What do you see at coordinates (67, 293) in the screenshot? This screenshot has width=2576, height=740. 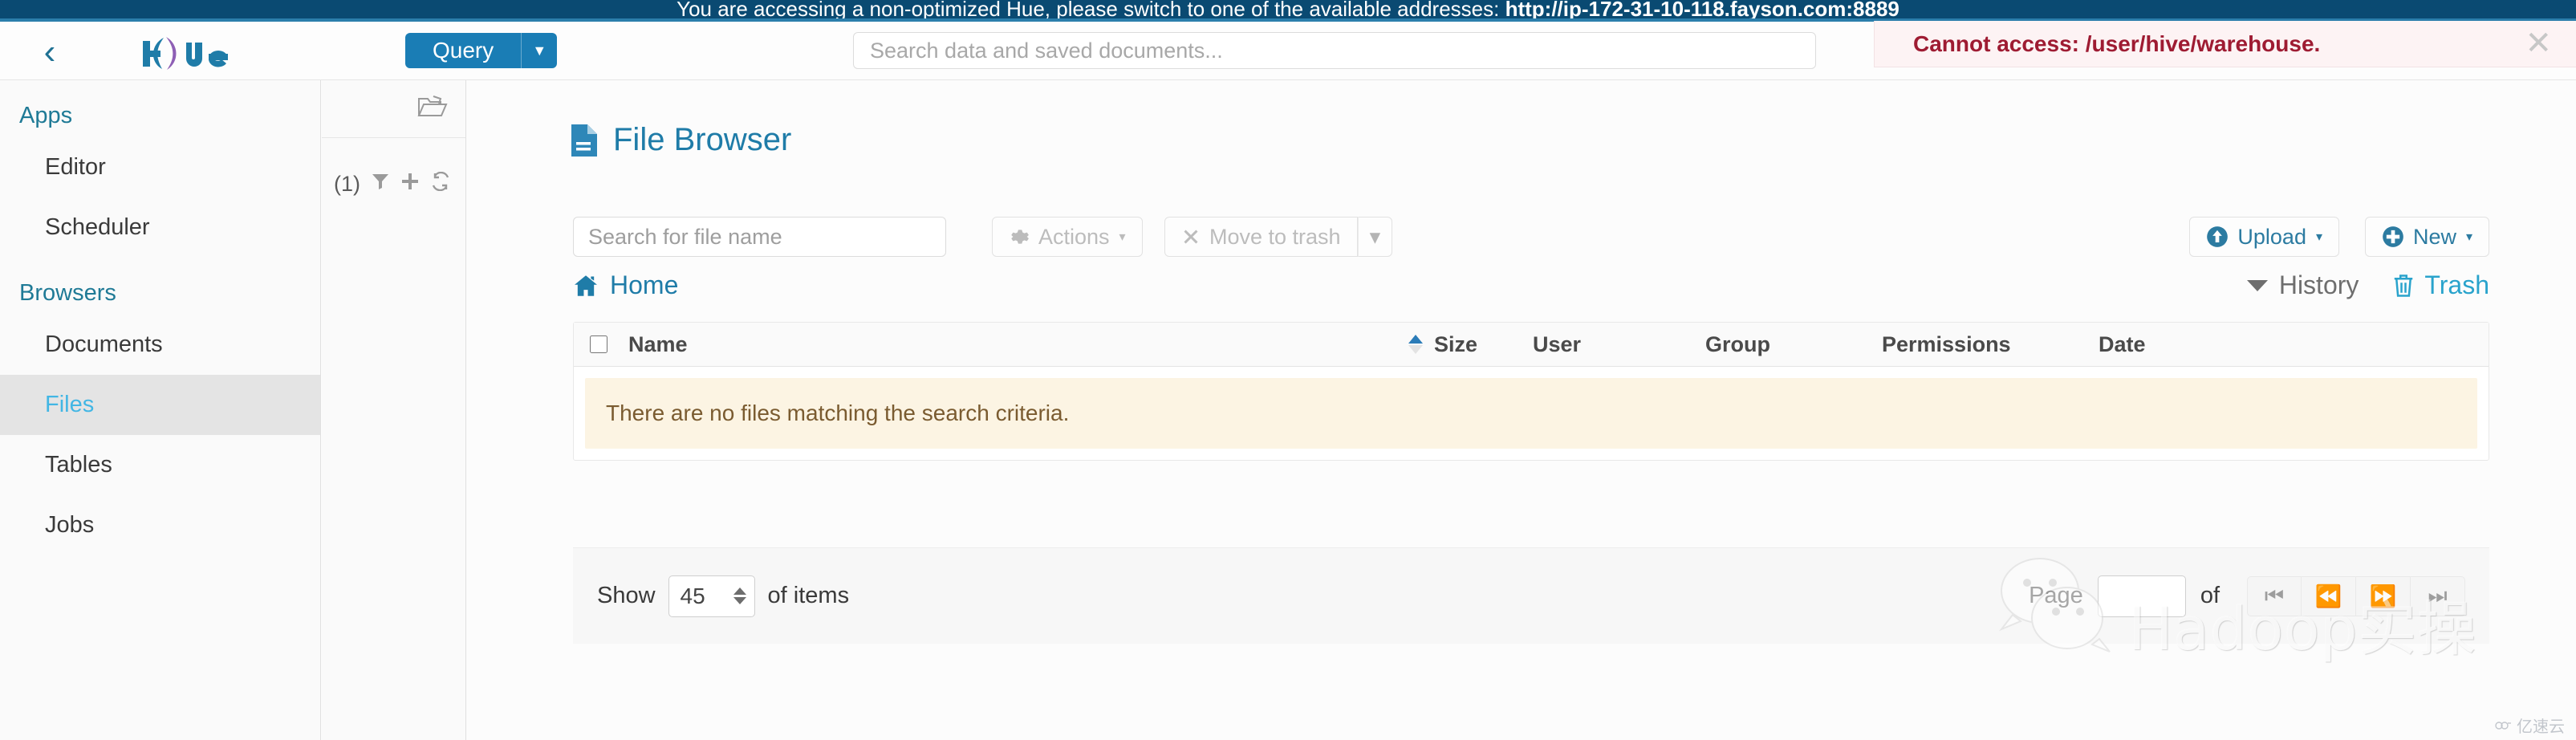 I see `sidebar-group-browsers: Browsers` at bounding box center [67, 293].